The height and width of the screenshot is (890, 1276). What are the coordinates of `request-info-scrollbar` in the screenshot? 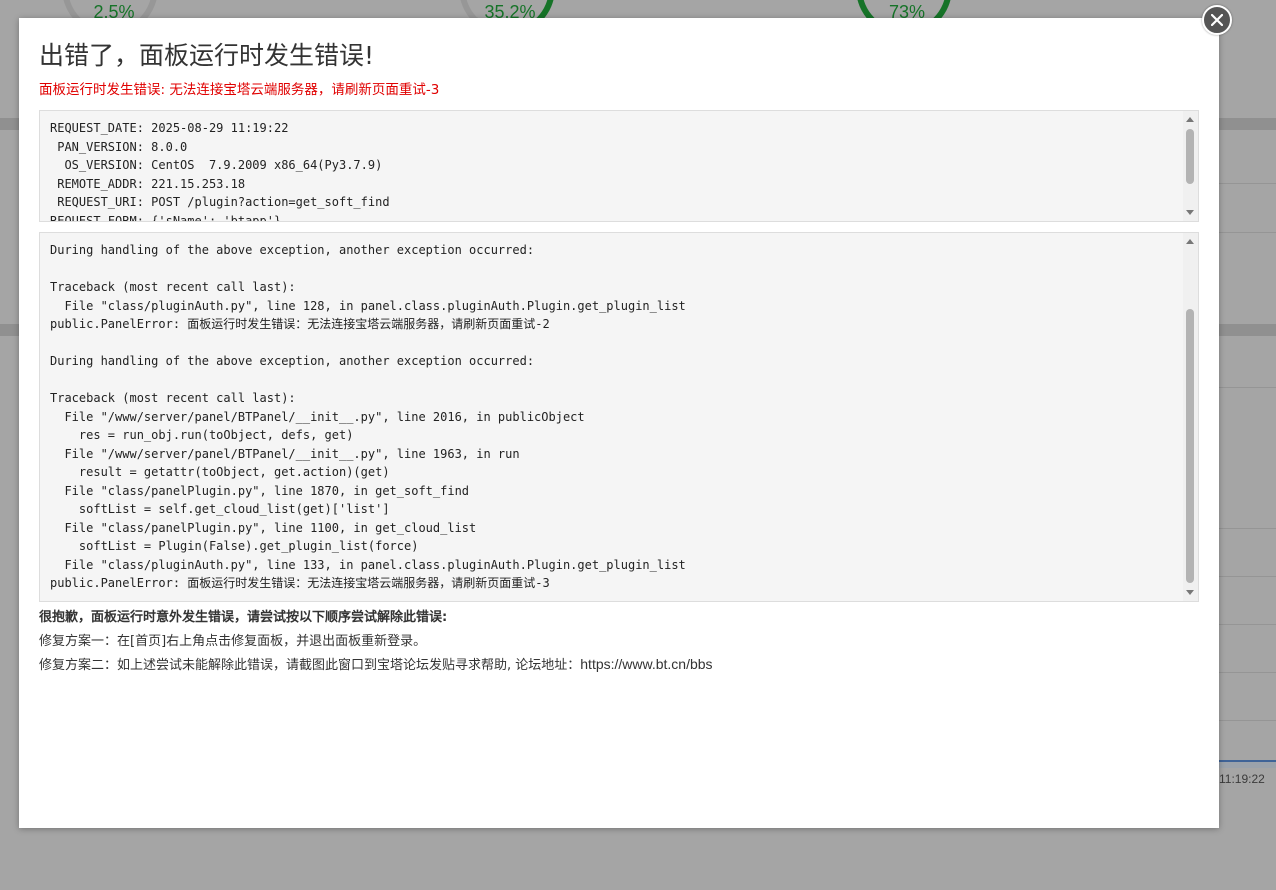 It's located at (1190, 166).